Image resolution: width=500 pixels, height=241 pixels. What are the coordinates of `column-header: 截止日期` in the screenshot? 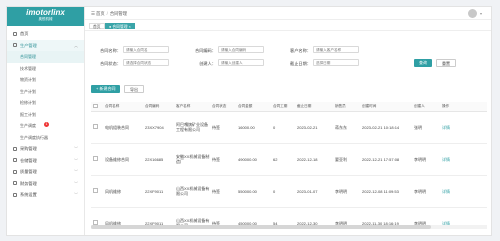 It's located at (314, 107).